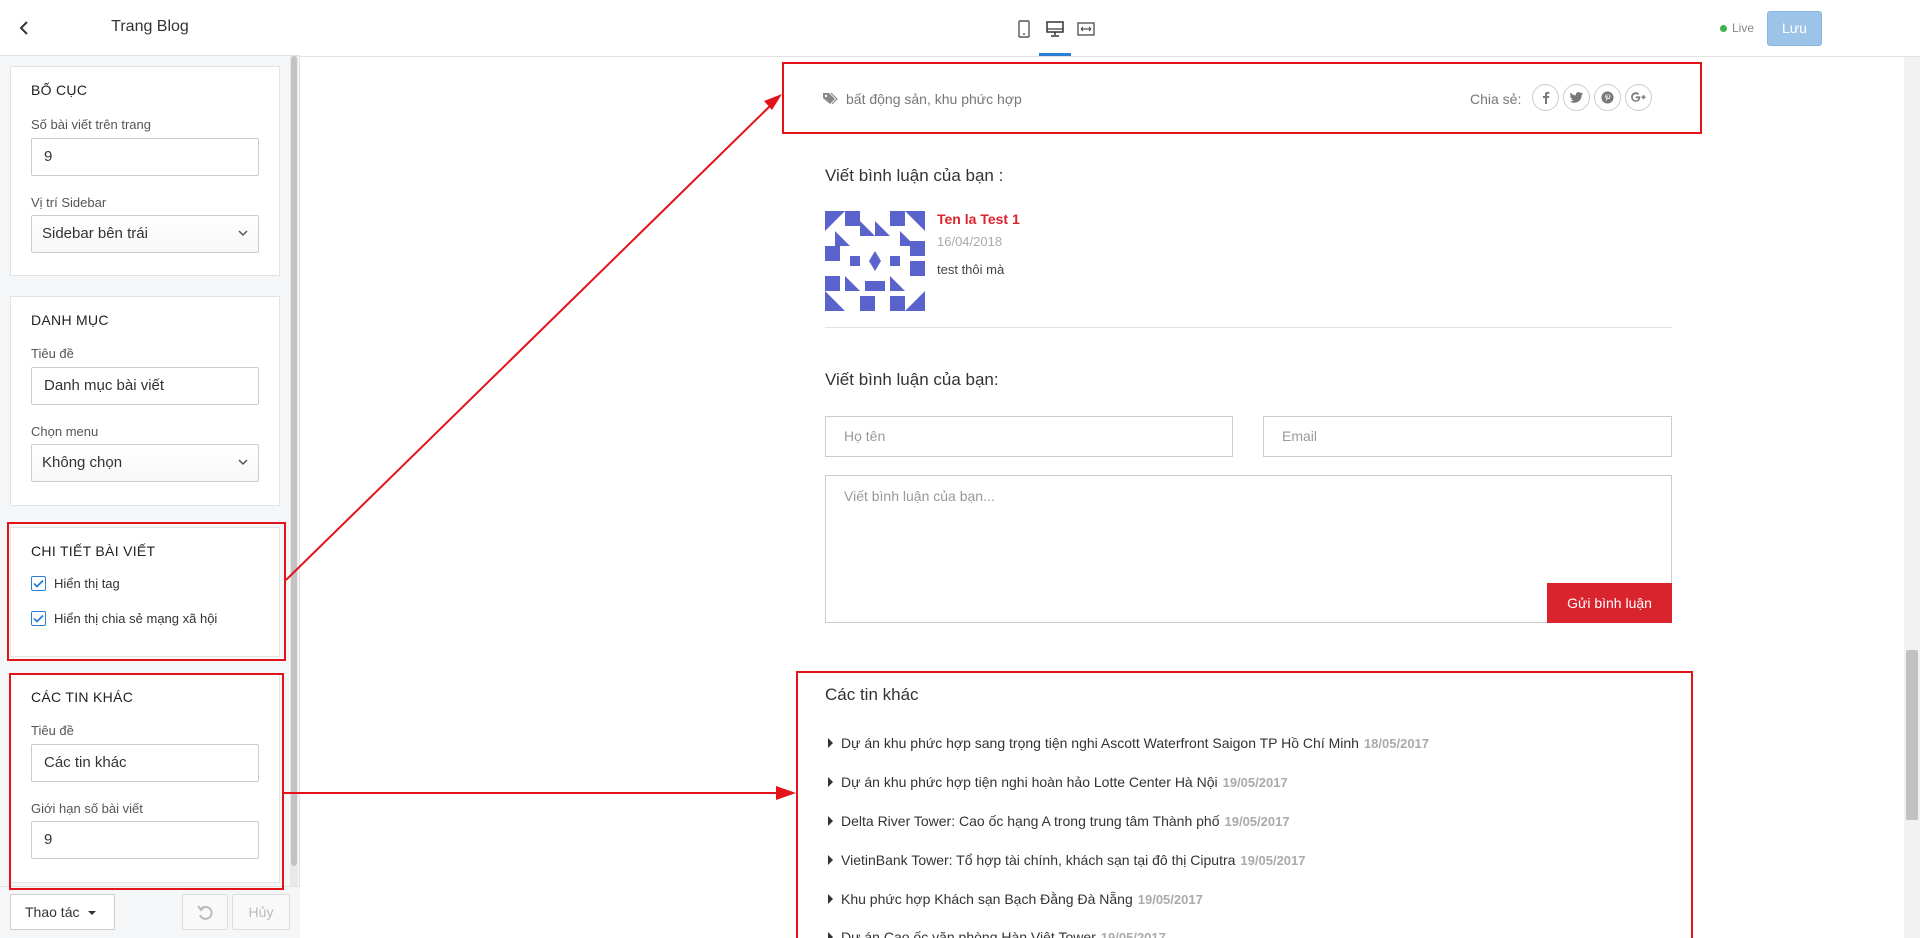  What do you see at coordinates (1794, 28) in the screenshot?
I see `save-button: Lưu` at bounding box center [1794, 28].